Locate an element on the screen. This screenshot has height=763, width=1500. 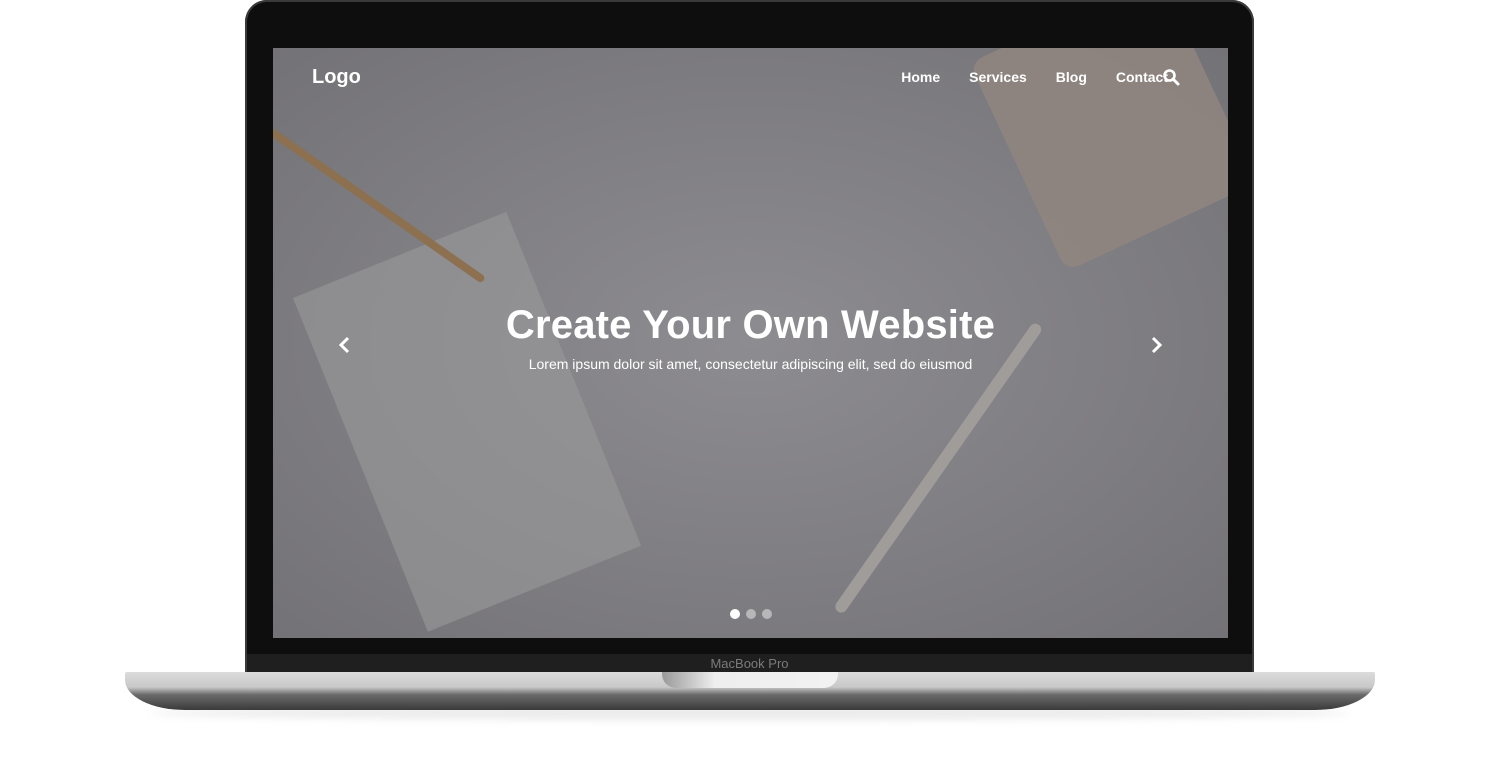
planner-image is located at coordinates (467, 421).